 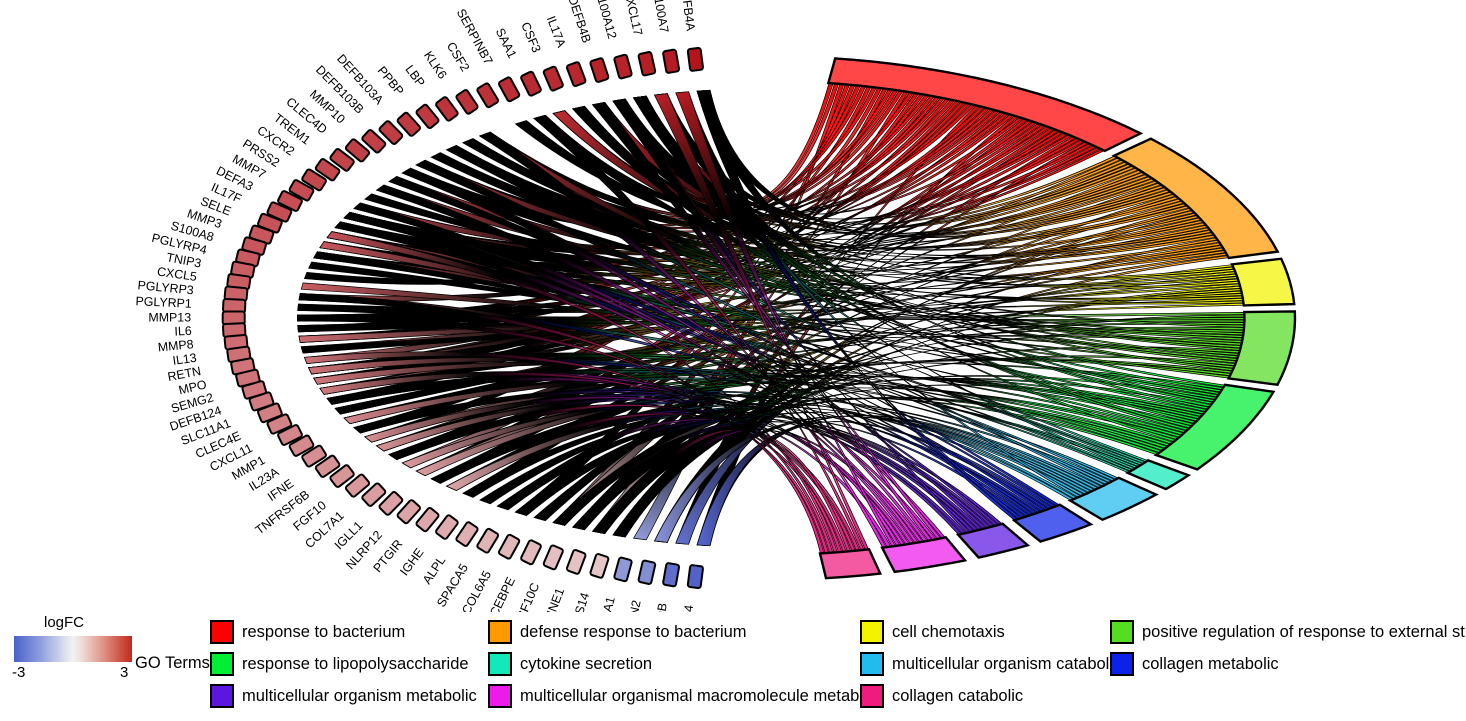 I want to click on gene-label: EDN2, so click(x=633, y=605).